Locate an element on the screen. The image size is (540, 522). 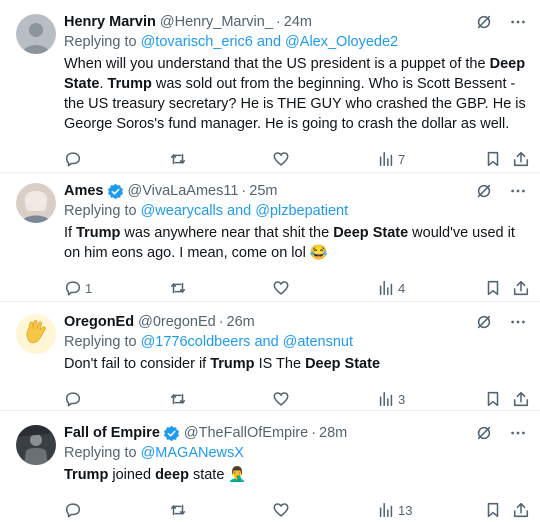
text-segment: joined is located at coordinates (132, 475).